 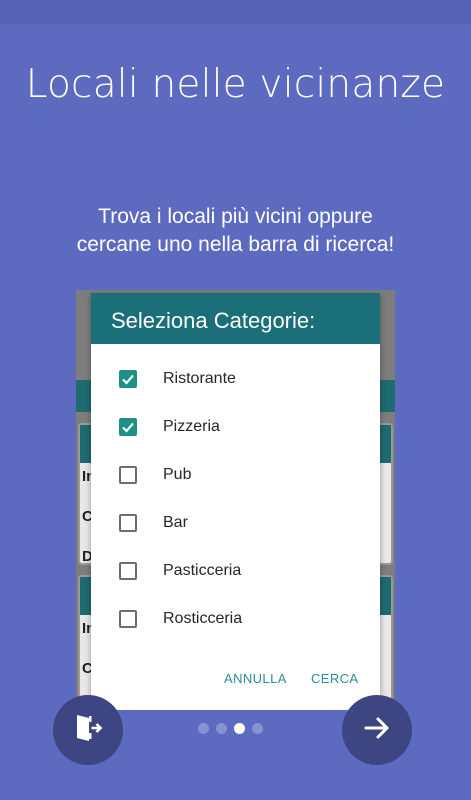 I want to click on exit-door-icon, so click(x=88, y=730).